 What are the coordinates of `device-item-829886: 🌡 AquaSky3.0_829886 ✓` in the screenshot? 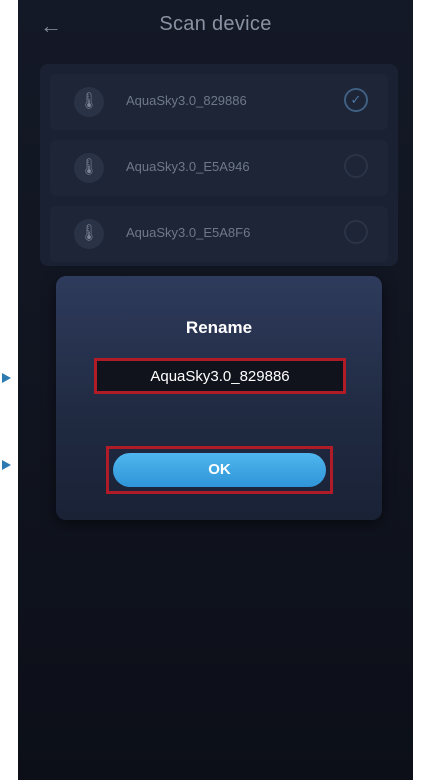 It's located at (219, 102).